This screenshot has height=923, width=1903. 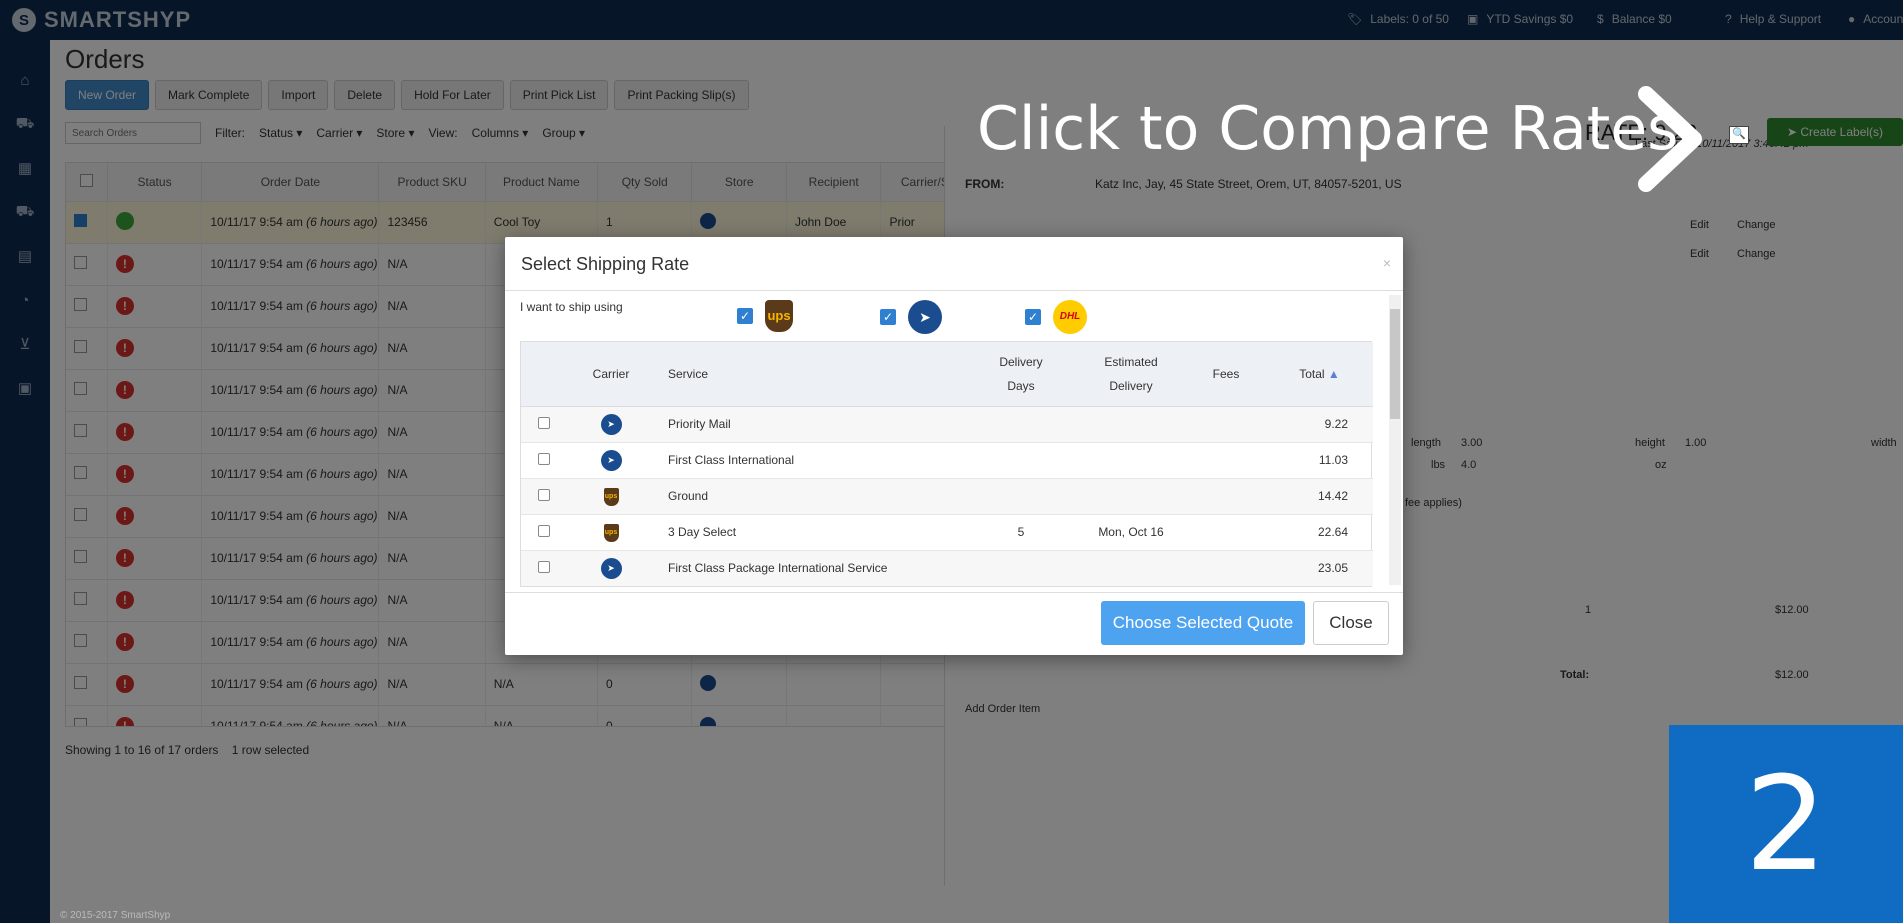 I want to click on scroll-thumb, so click(x=1395, y=364).